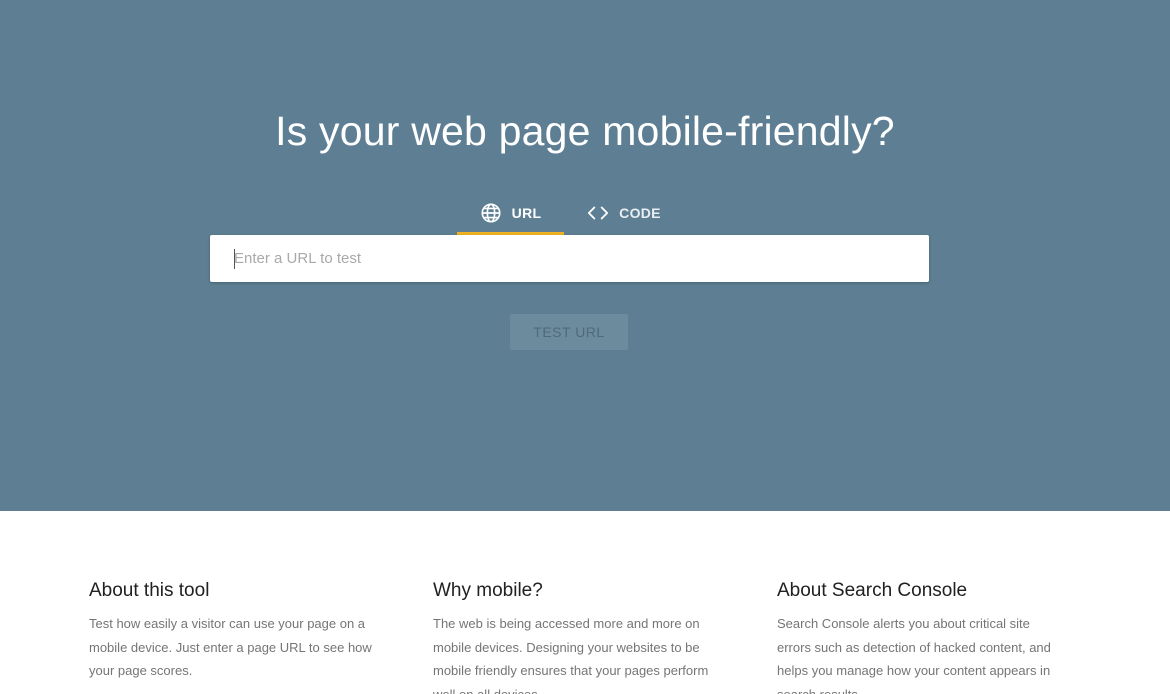 The height and width of the screenshot is (694, 1170). Describe the element at coordinates (491, 213) in the screenshot. I see `globe-icon` at that location.